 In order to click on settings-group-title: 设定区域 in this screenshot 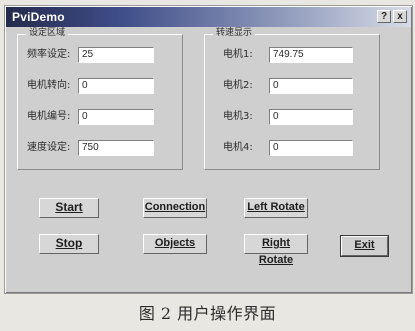, I will do `click(47, 33)`.